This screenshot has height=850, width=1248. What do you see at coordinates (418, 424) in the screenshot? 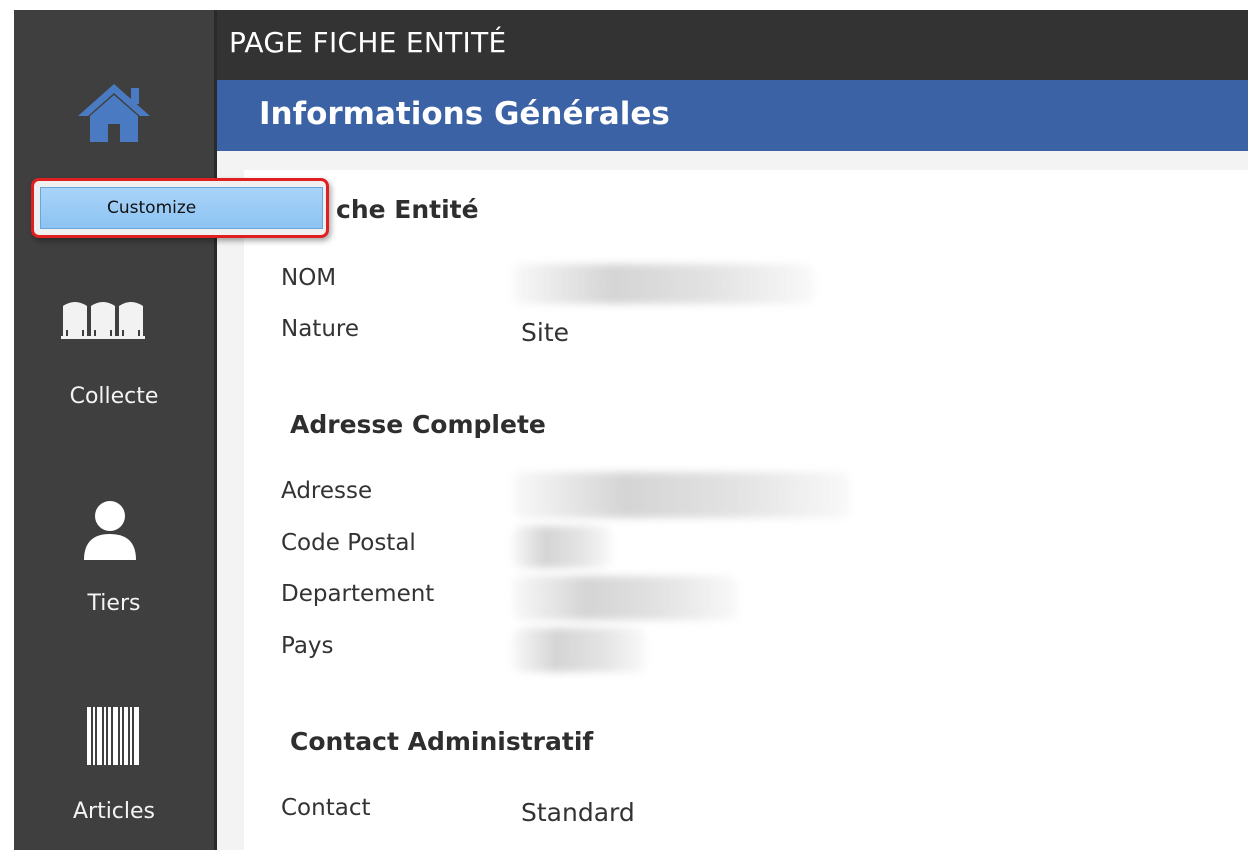
I see `group-title-adresse: Adresse Complete` at bounding box center [418, 424].